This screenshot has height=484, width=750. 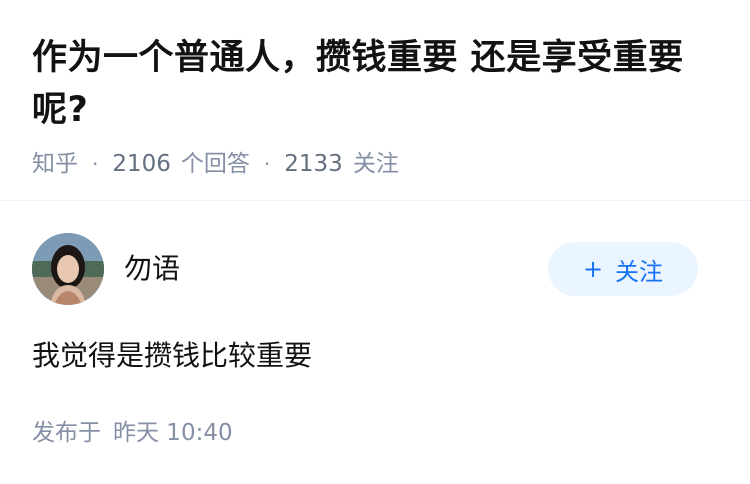 What do you see at coordinates (172, 356) in the screenshot?
I see `answer-content: 我觉得是攒钱比较重要` at bounding box center [172, 356].